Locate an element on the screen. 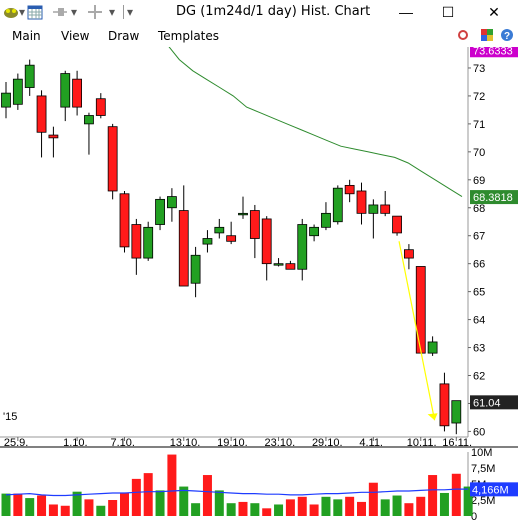 Image resolution: width=518 pixels, height=527 pixels. y-tick-label: 62 is located at coordinates (479, 376).